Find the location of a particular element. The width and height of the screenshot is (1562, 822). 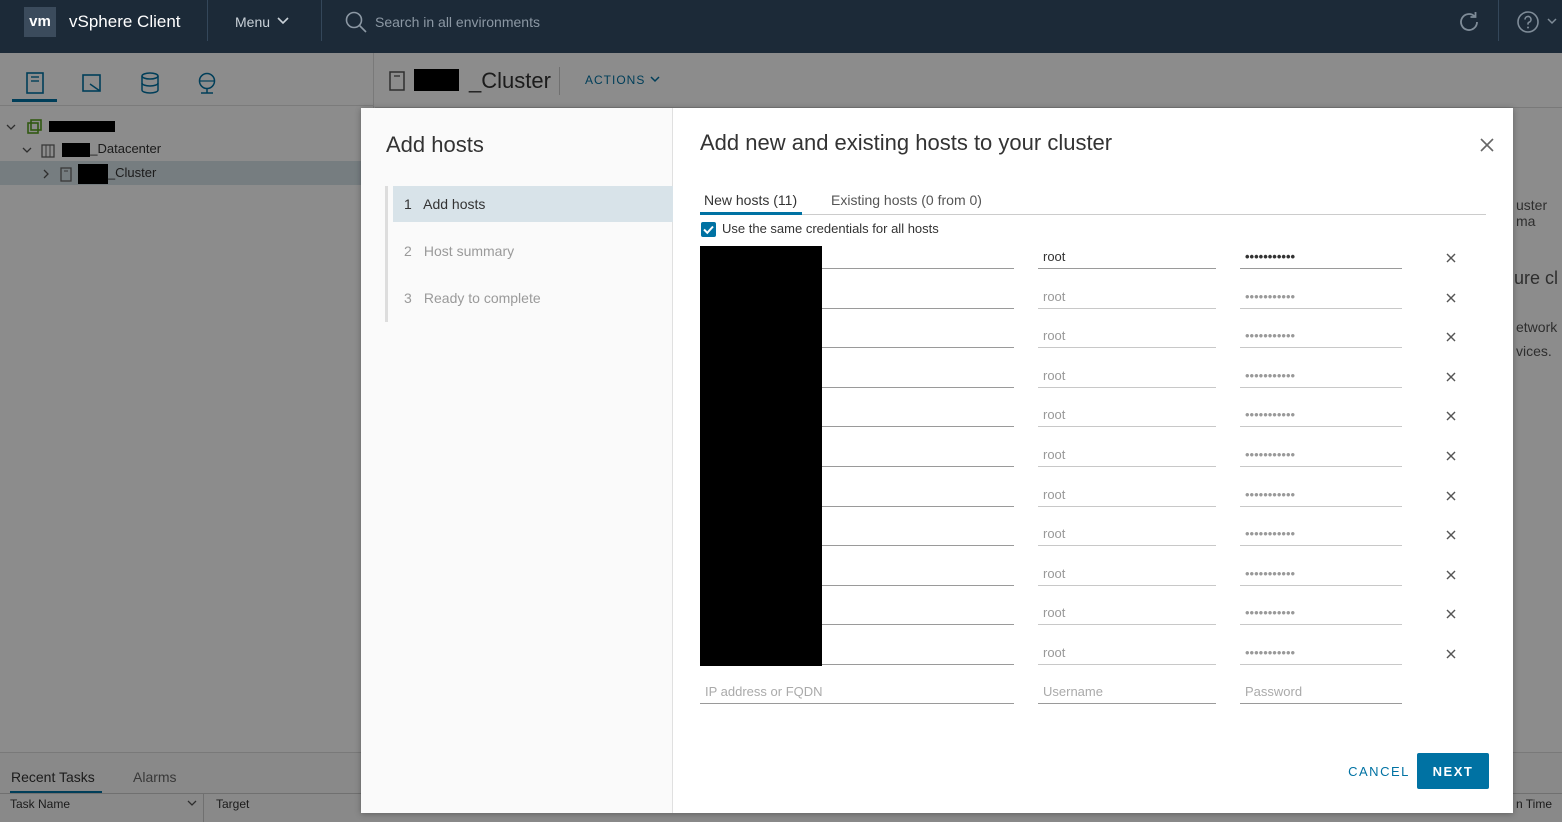

wizard-step-add-hosts: 1 Add hosts is located at coordinates (533, 204).